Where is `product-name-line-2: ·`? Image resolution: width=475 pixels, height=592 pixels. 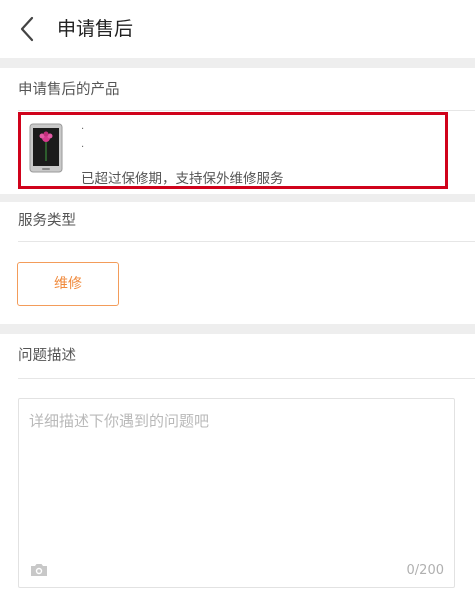 product-name-line-2: · is located at coordinates (83, 147).